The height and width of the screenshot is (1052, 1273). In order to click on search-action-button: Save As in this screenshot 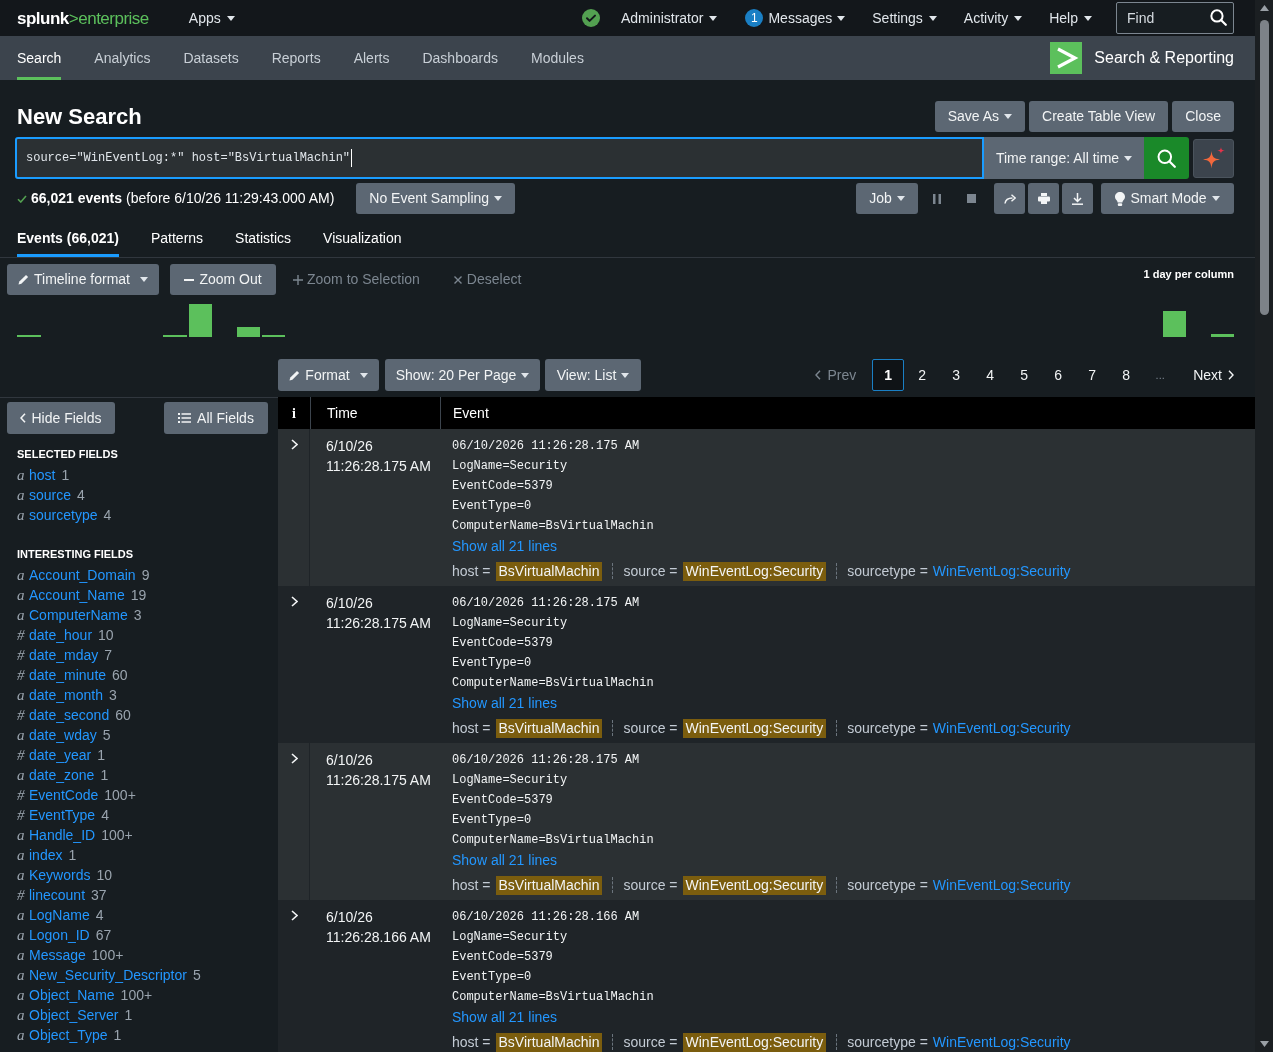, I will do `click(980, 116)`.